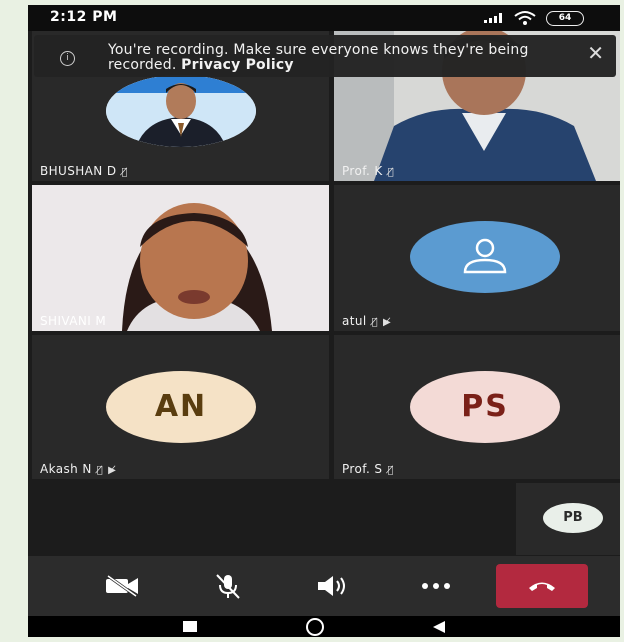  I want to click on participant-tile-prof-s: PS Prof. S 🎙̸, so click(477, 407).